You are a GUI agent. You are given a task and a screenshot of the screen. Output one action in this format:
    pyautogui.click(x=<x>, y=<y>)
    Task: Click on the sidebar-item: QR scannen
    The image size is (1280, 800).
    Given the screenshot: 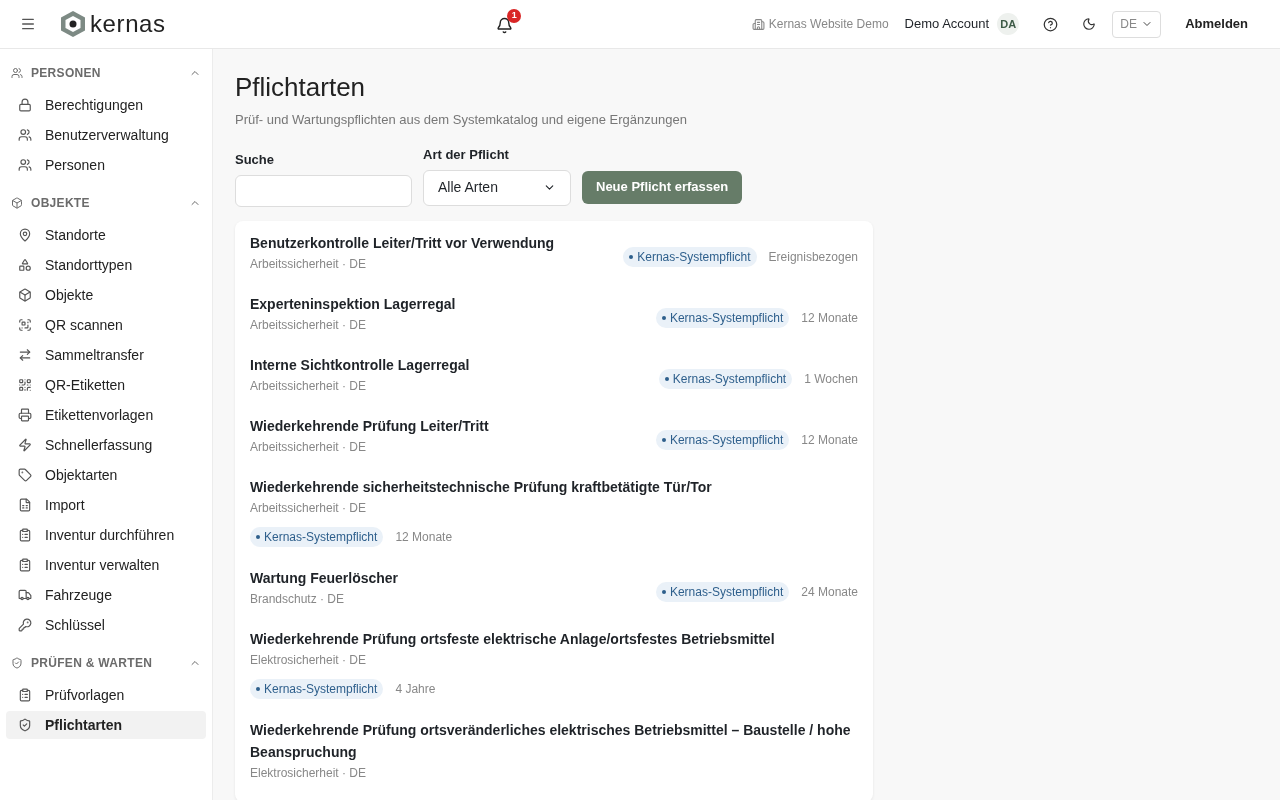 What is the action you would take?
    pyautogui.click(x=106, y=325)
    